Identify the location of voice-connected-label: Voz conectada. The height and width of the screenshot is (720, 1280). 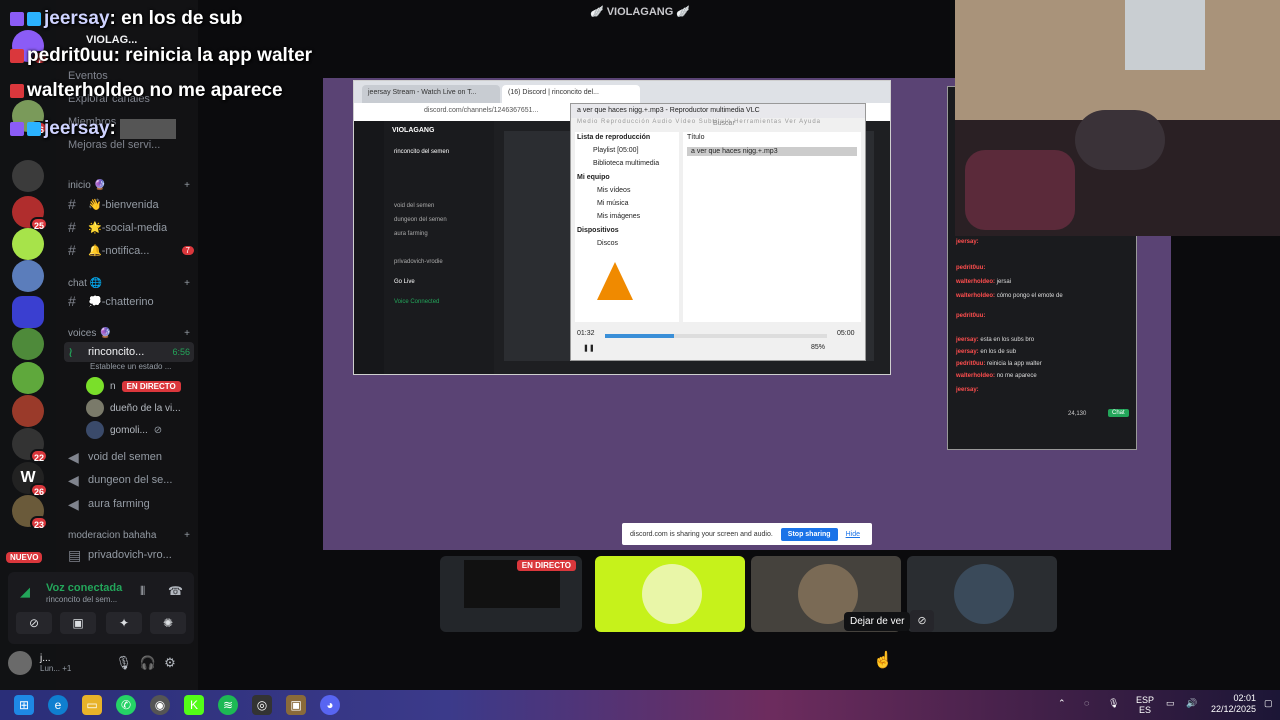
(84, 588).